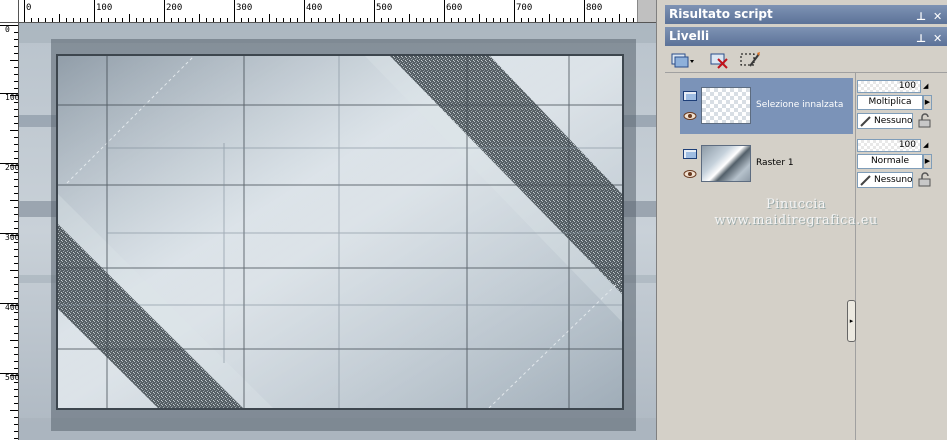 This screenshot has width=947, height=440. Describe the element at coordinates (384, 8) in the screenshot. I see `ruler-label: 500` at that location.